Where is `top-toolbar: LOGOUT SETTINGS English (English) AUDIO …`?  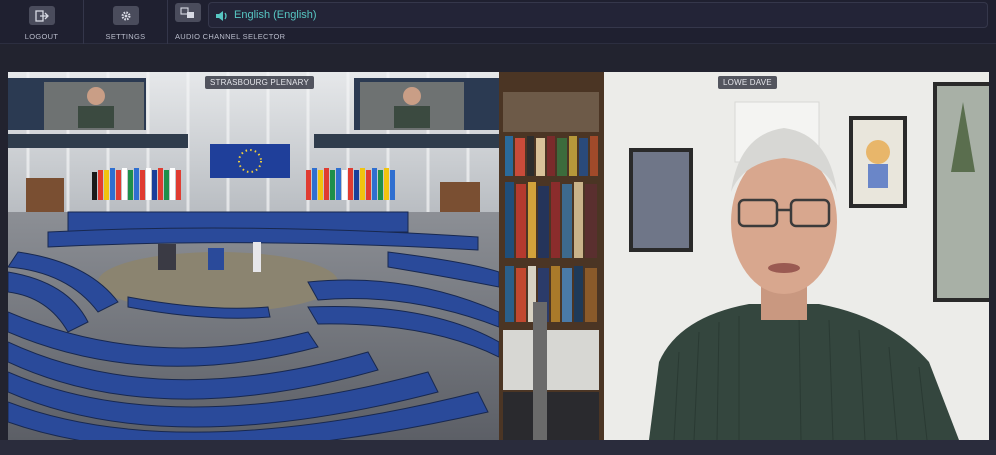
top-toolbar: LOGOUT SETTINGS English (English) AUDIO … is located at coordinates (498, 22).